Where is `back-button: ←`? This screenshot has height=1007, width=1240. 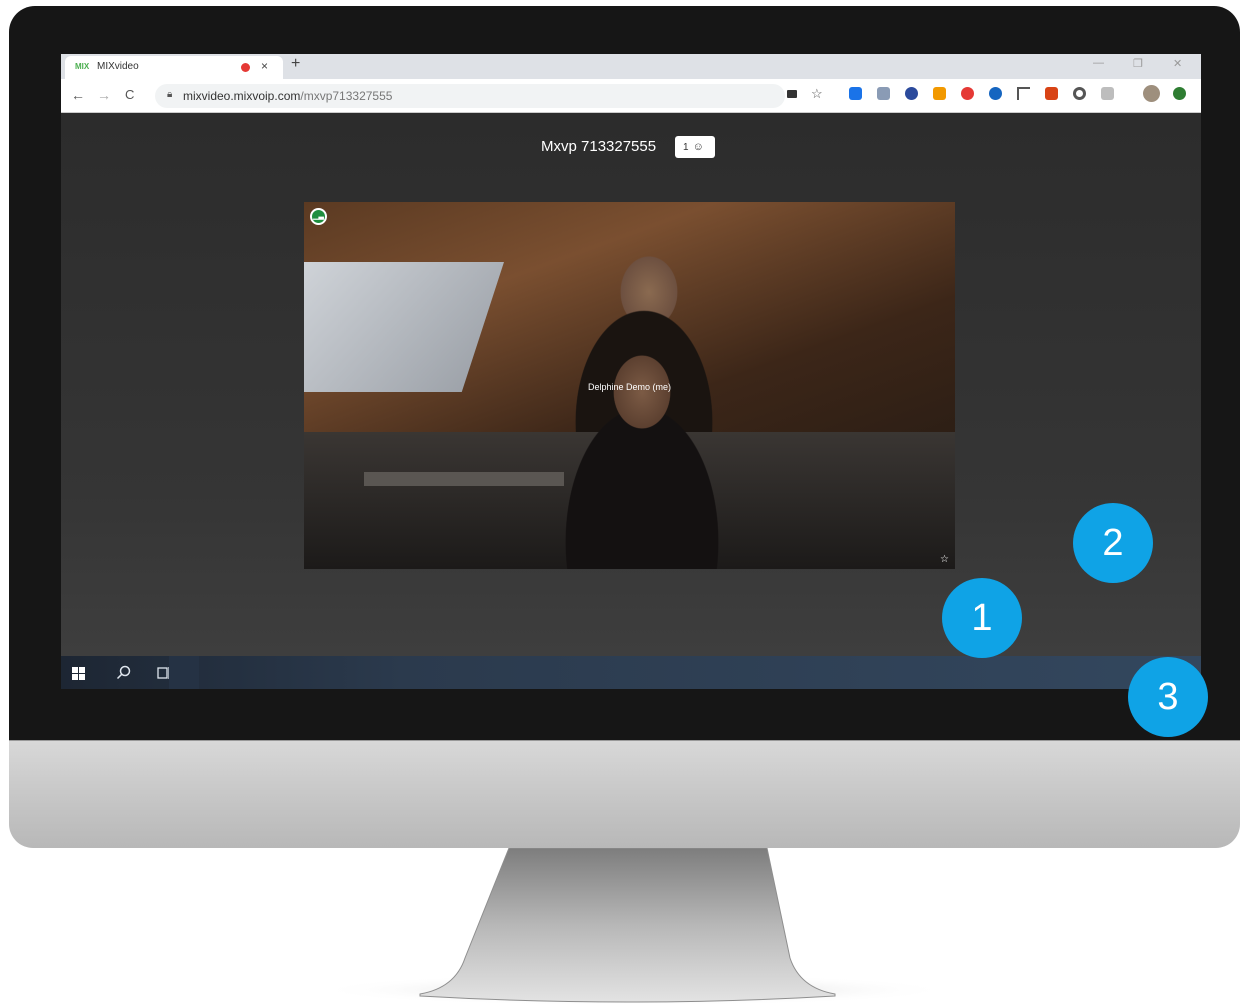 back-button: ← is located at coordinates (78, 95).